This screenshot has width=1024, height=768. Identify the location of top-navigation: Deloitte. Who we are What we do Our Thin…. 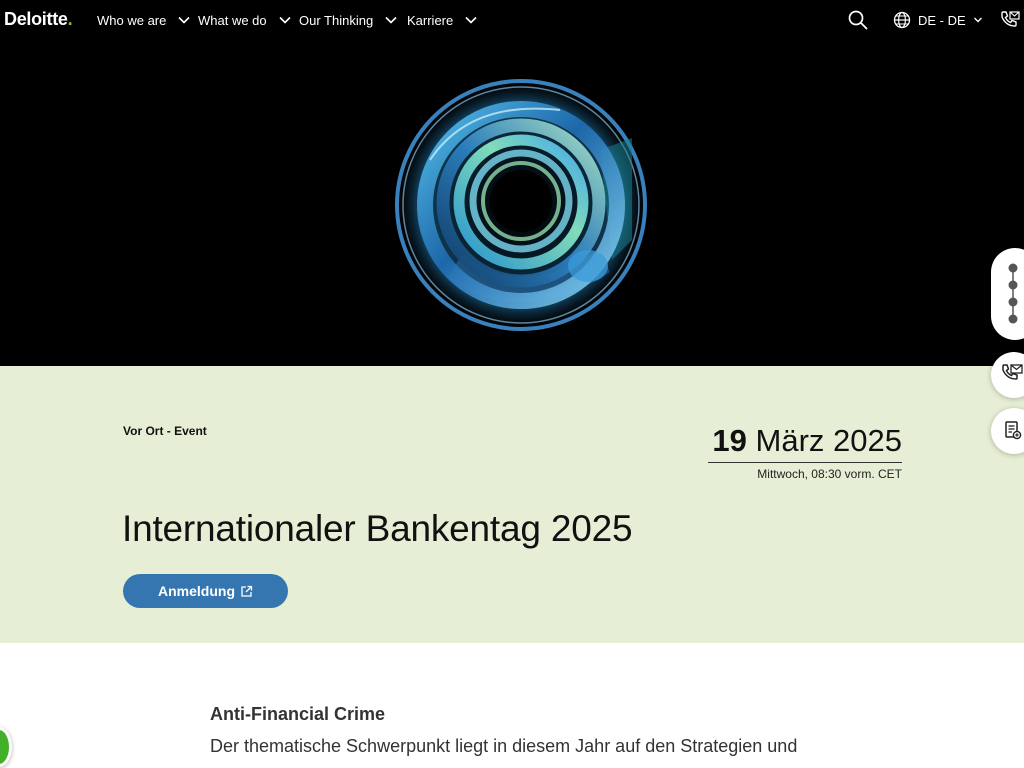
(512, 20).